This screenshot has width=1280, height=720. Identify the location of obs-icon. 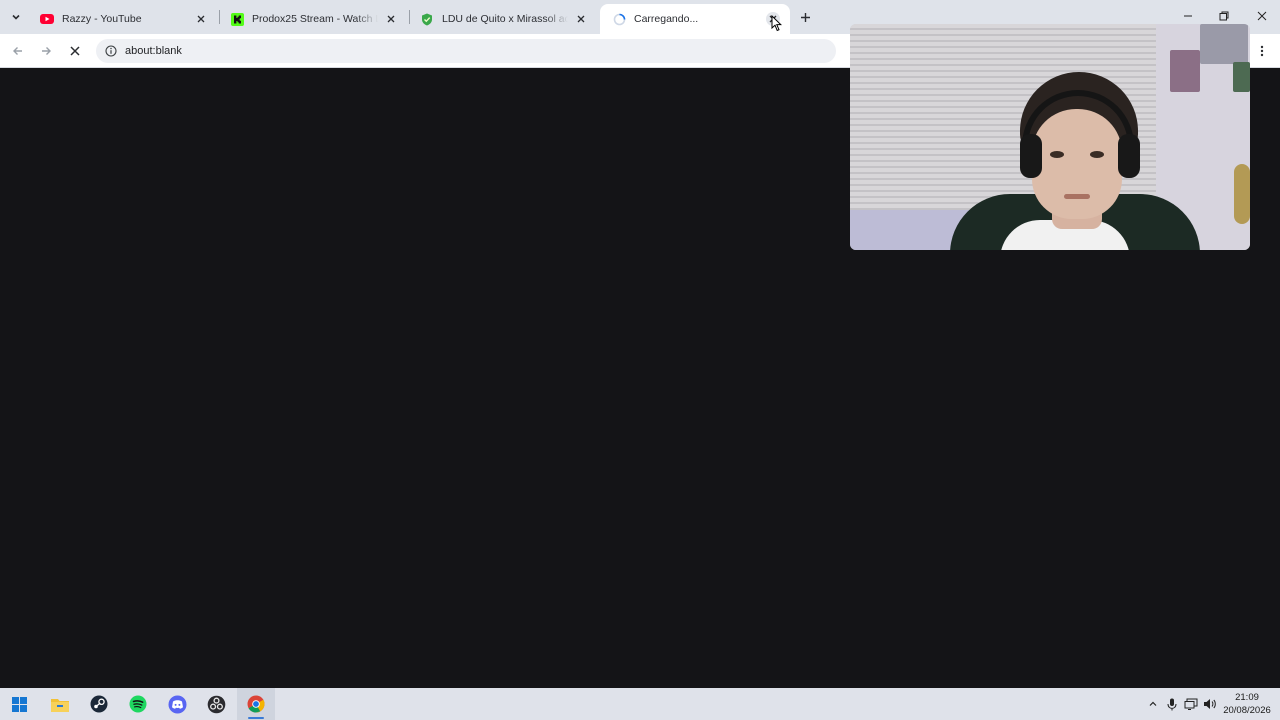
(216, 704).